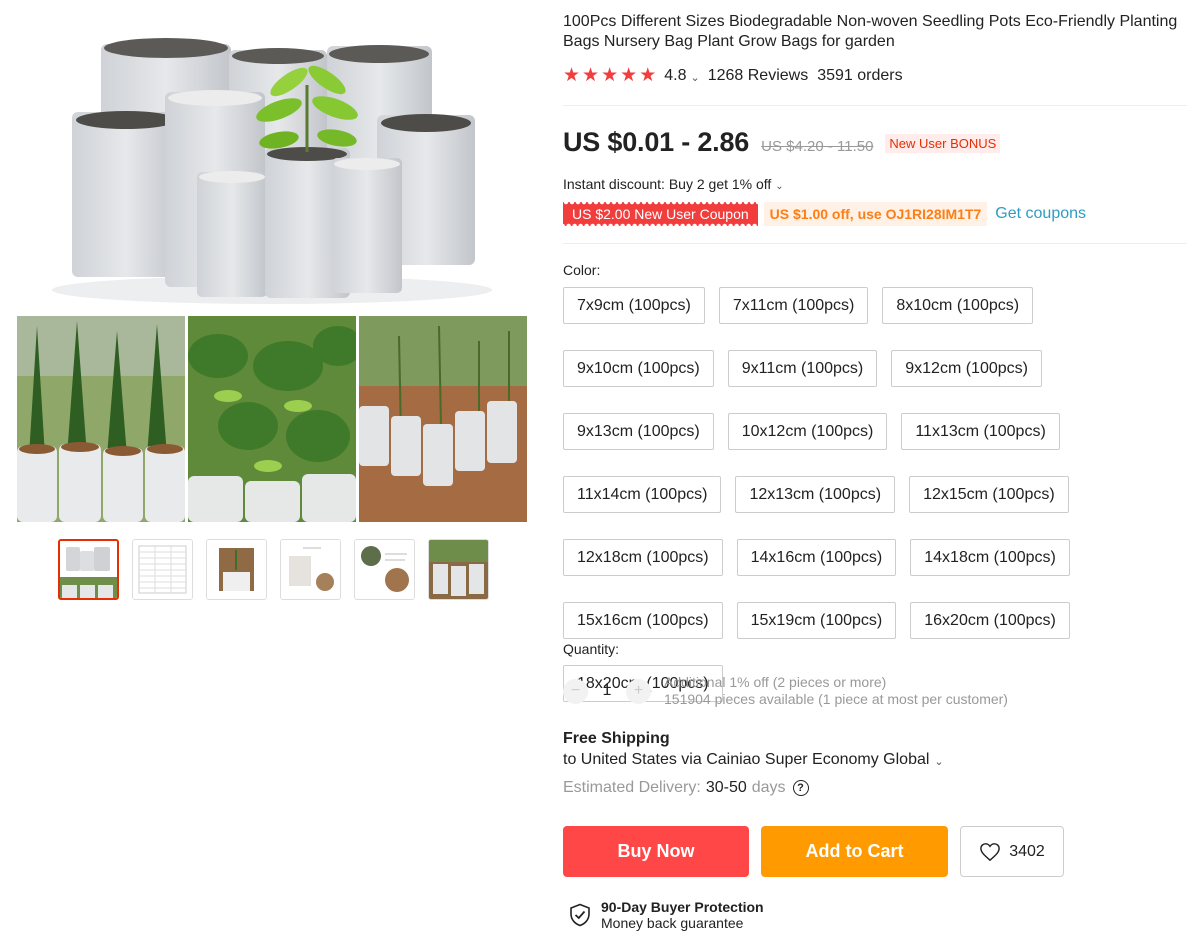  I want to click on size-option: 16x20cm (100pcs), so click(990, 620).